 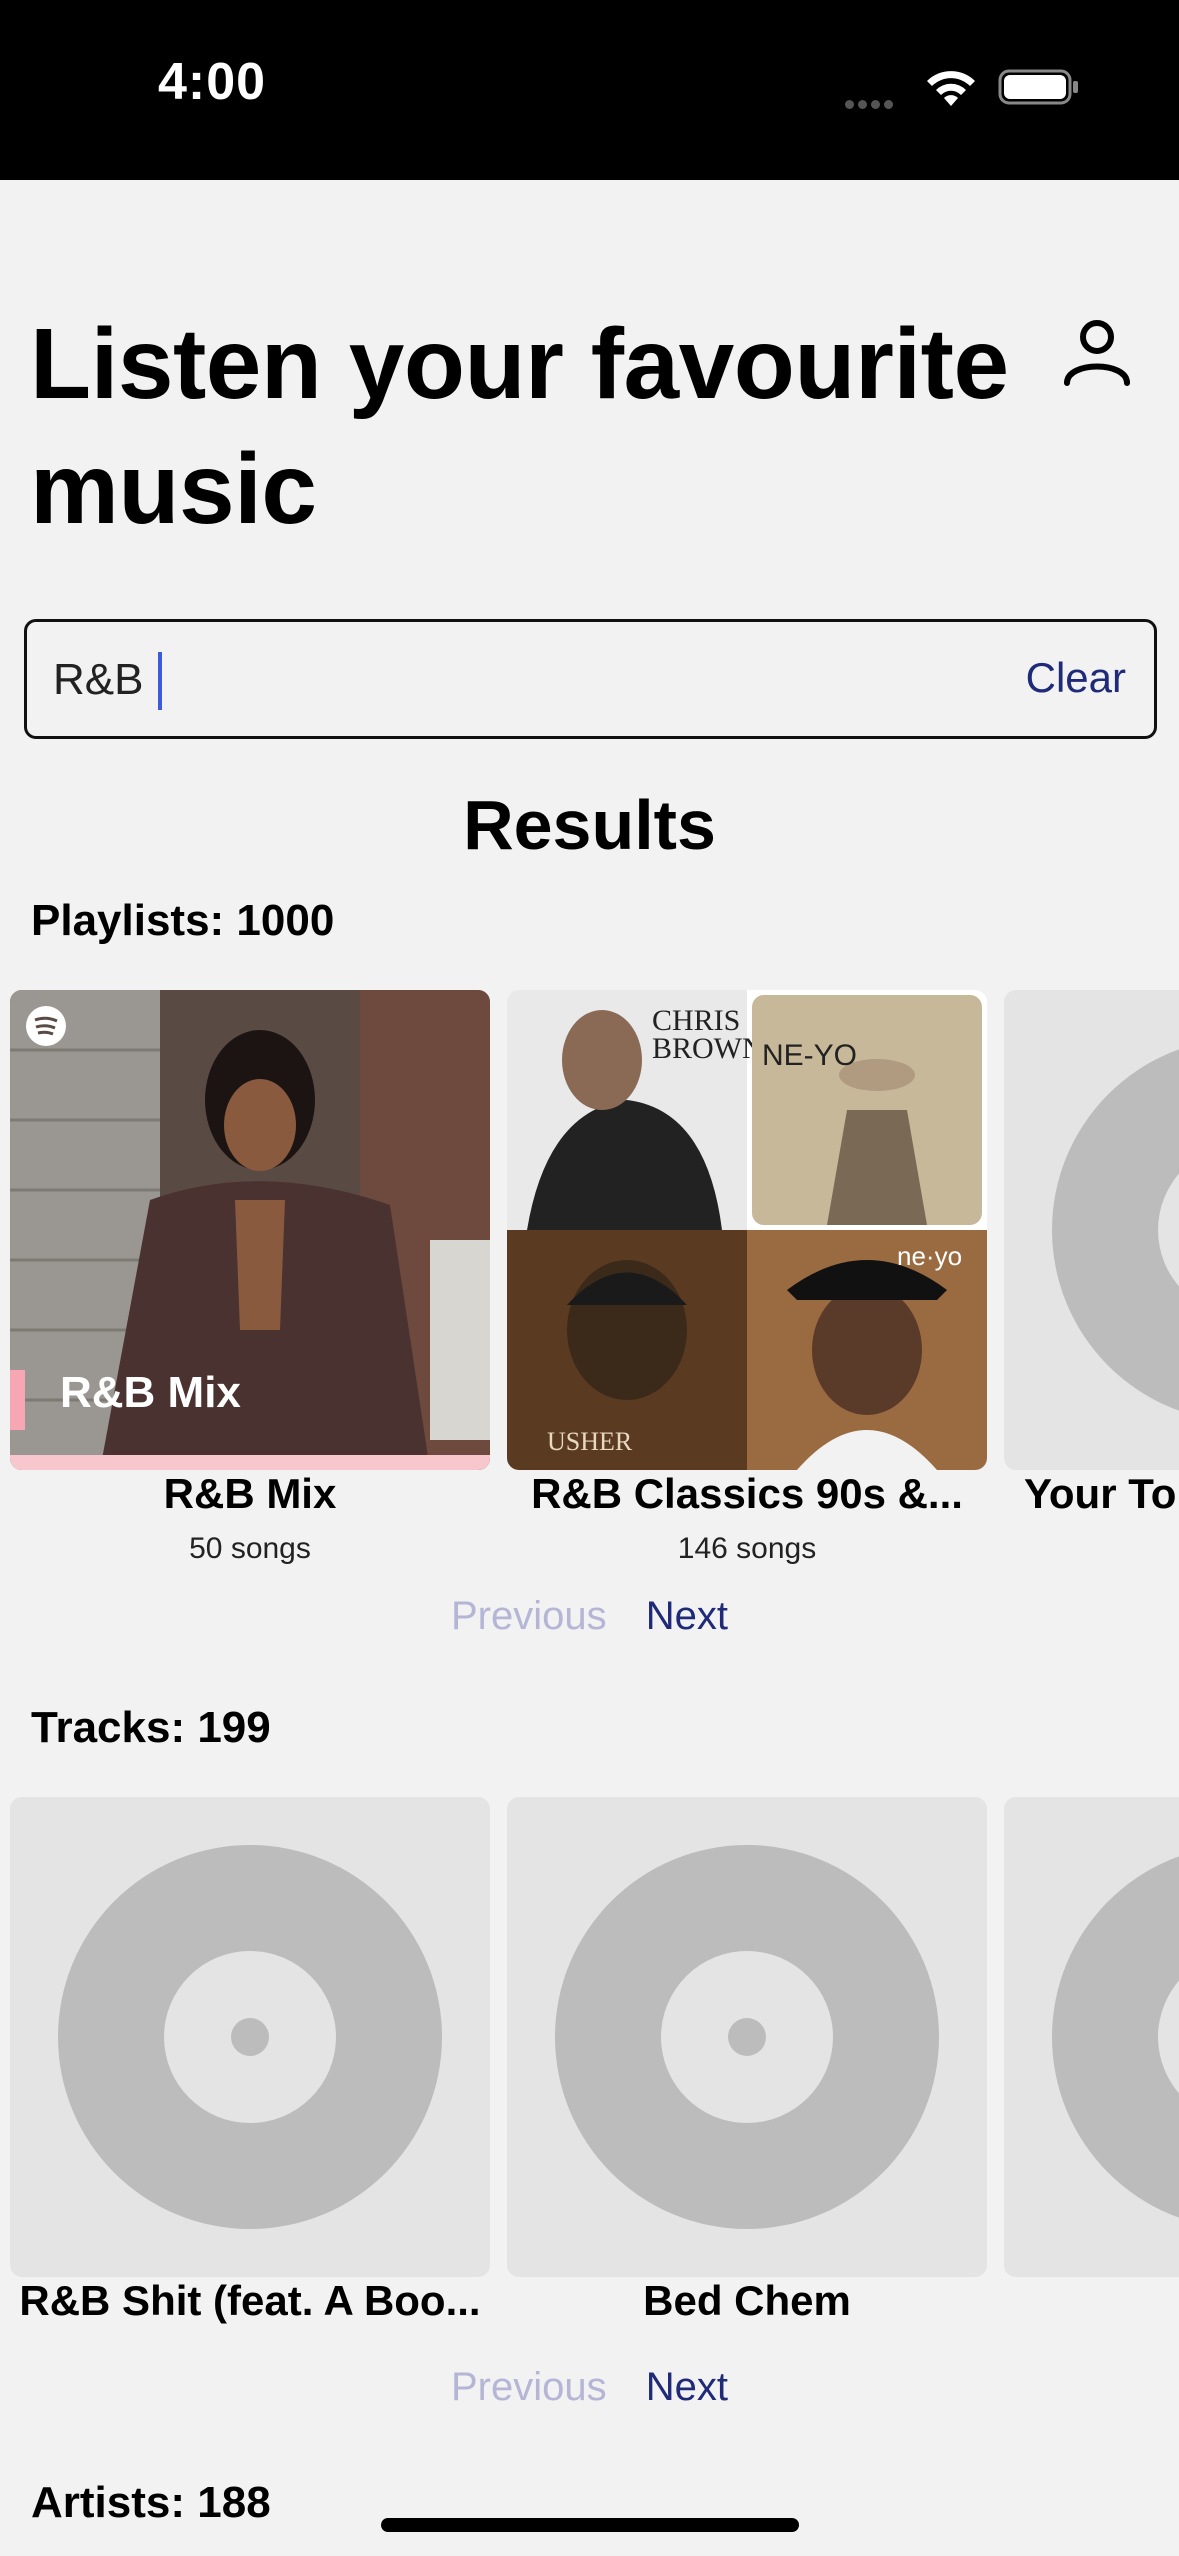 What do you see at coordinates (160, 681) in the screenshot?
I see `text-caret` at bounding box center [160, 681].